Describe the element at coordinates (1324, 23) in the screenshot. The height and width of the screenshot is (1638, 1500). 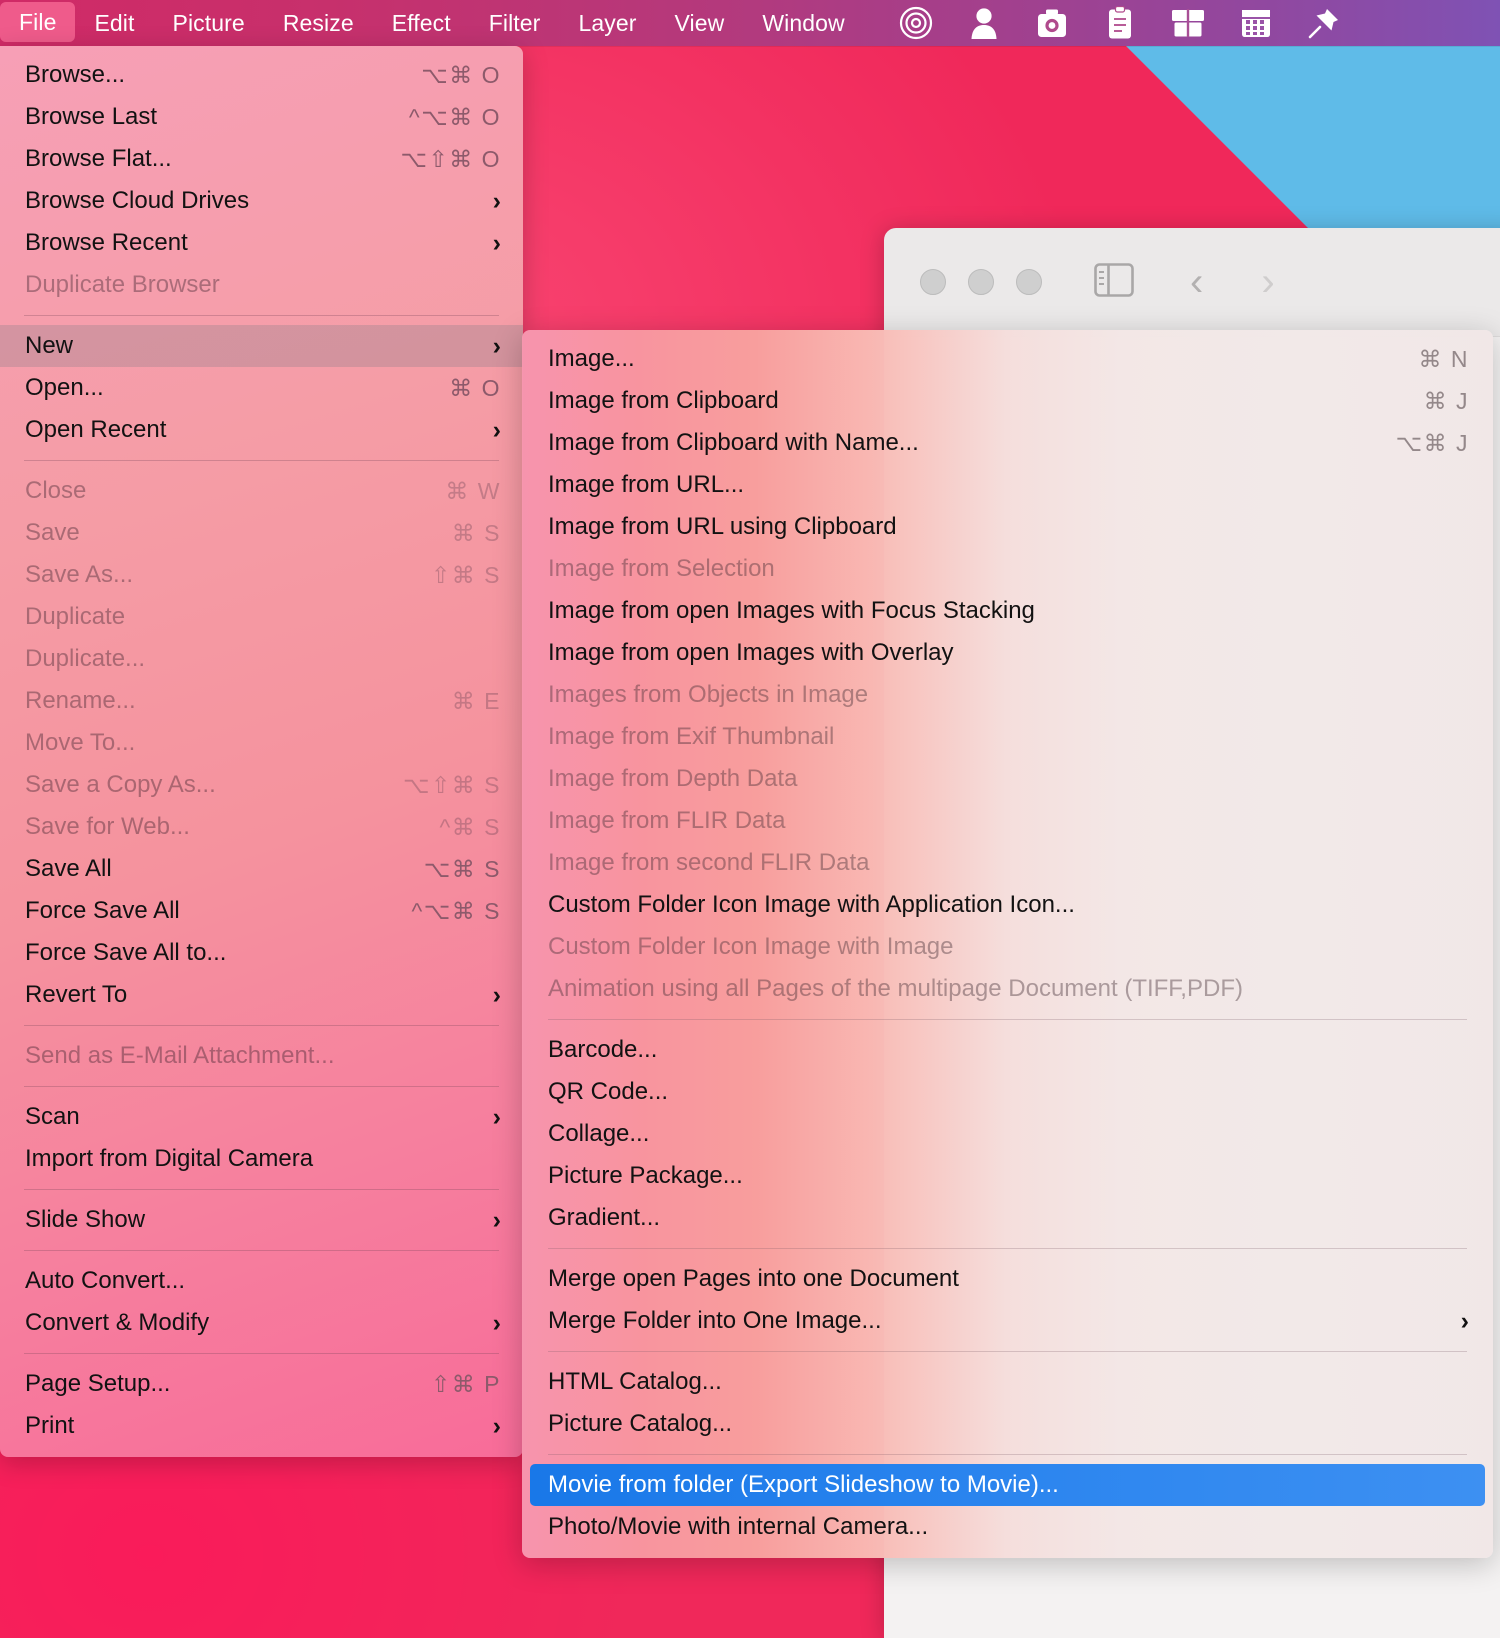
I see `pin-icon` at that location.